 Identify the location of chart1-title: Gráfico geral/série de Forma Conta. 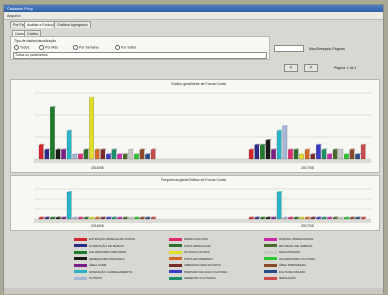
(198, 84).